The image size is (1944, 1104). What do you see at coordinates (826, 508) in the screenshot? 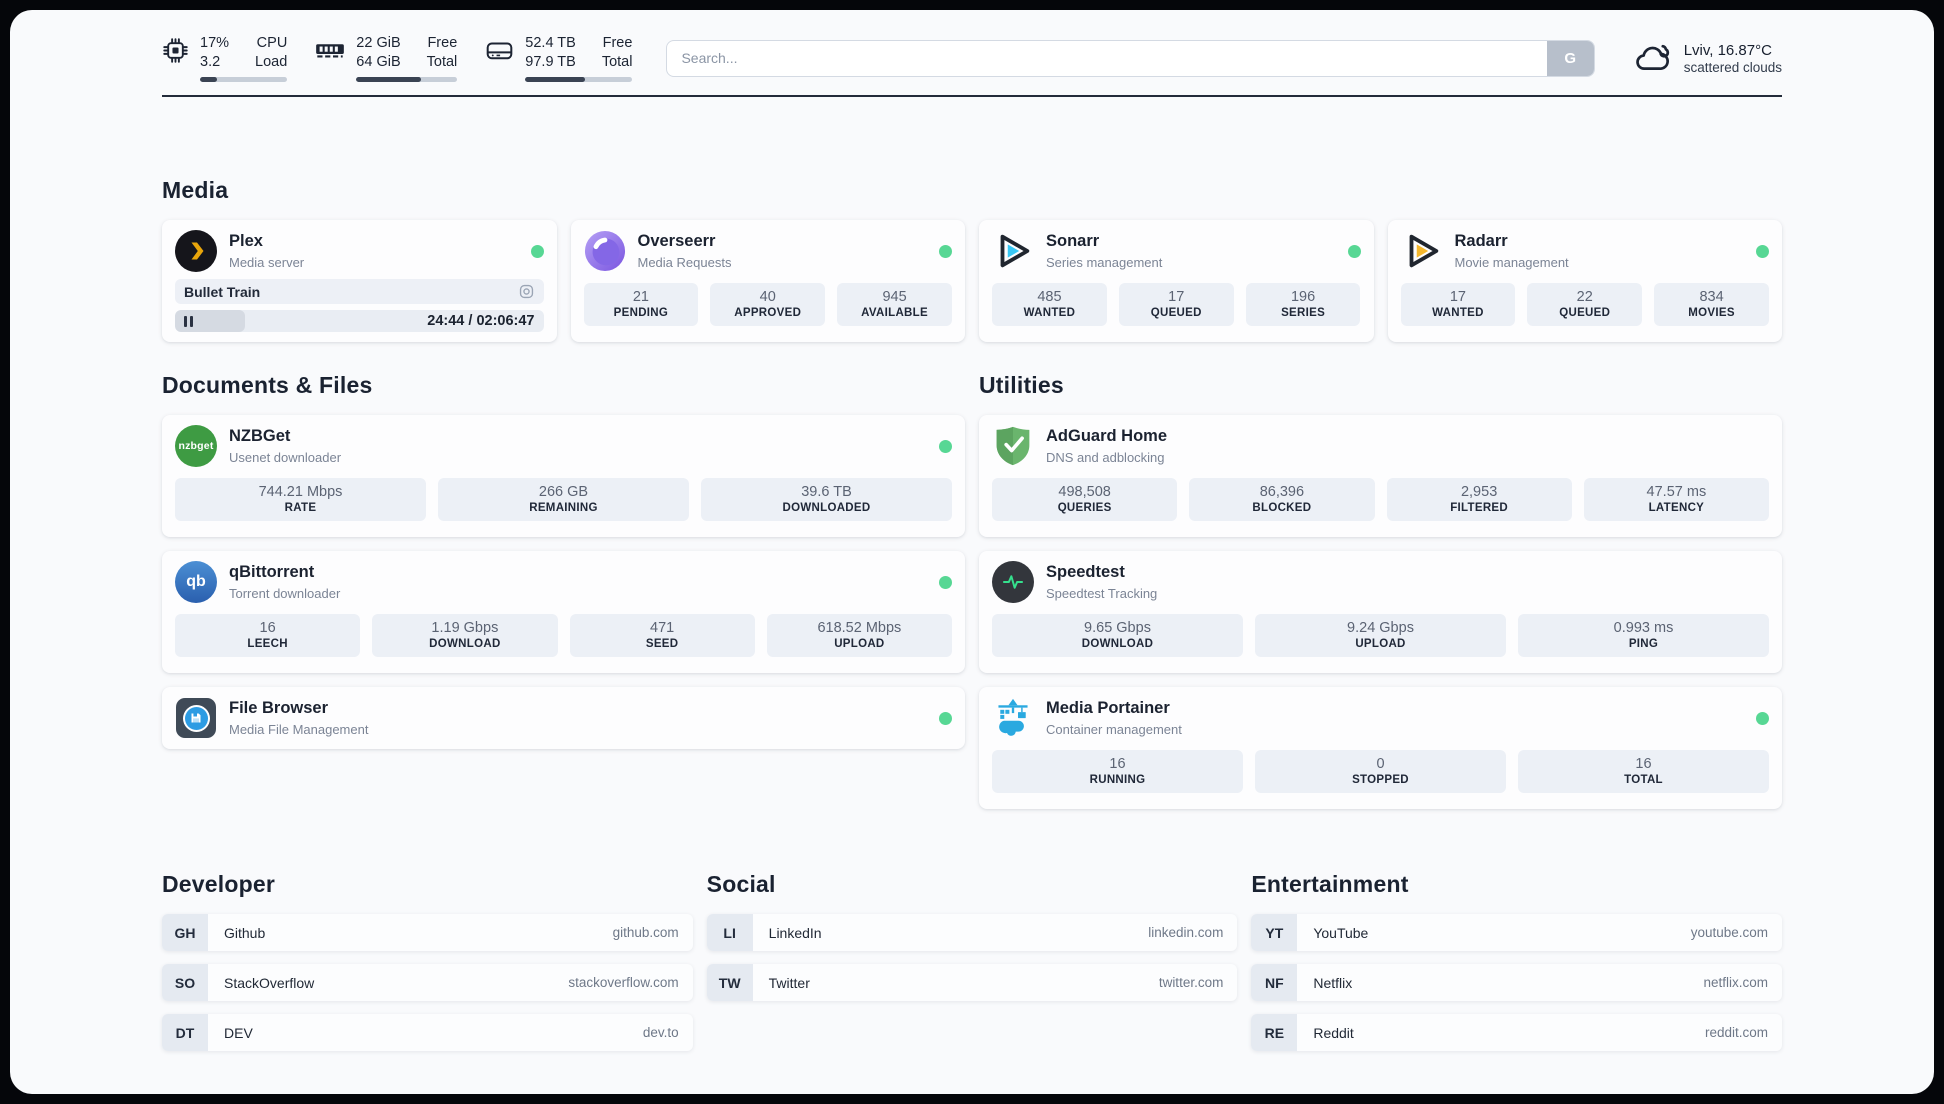
I see `stat-label: DOWNLOADED` at bounding box center [826, 508].